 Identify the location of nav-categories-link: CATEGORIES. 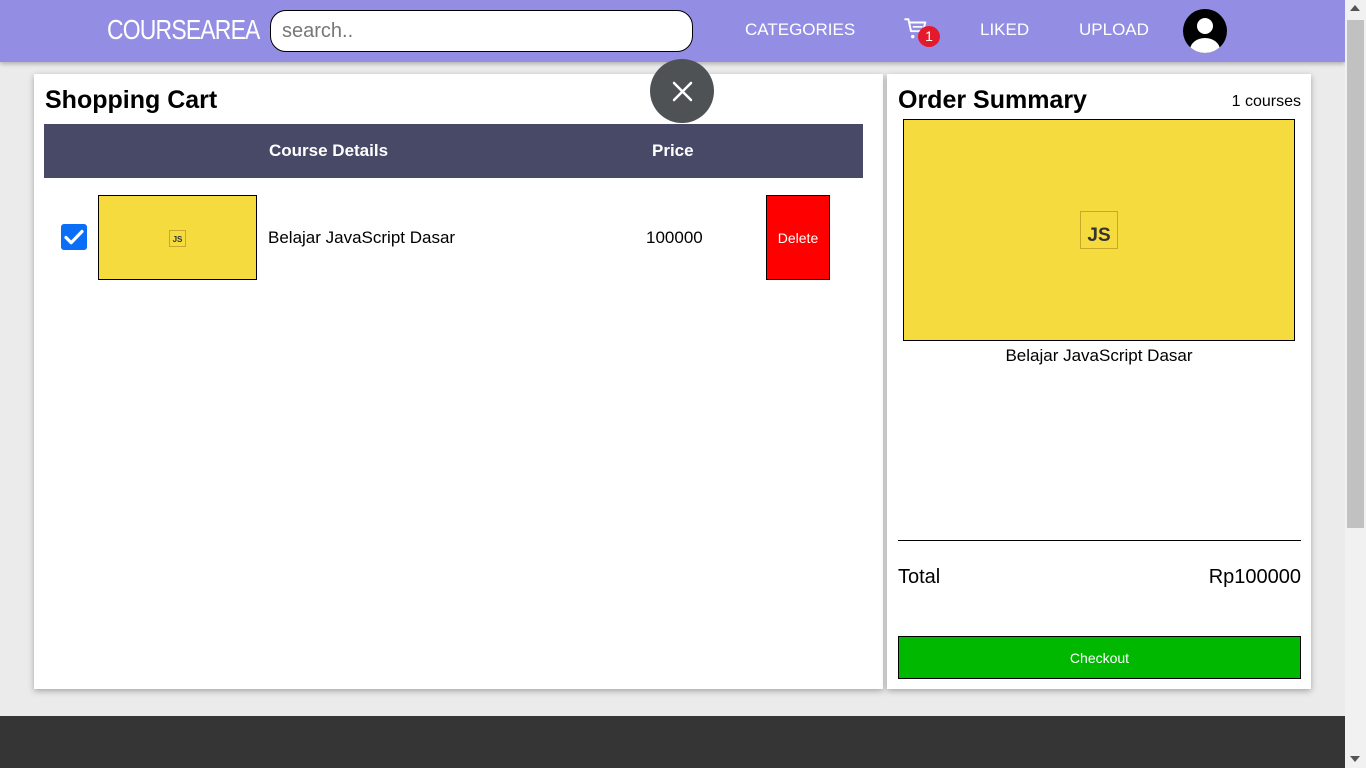
(800, 30).